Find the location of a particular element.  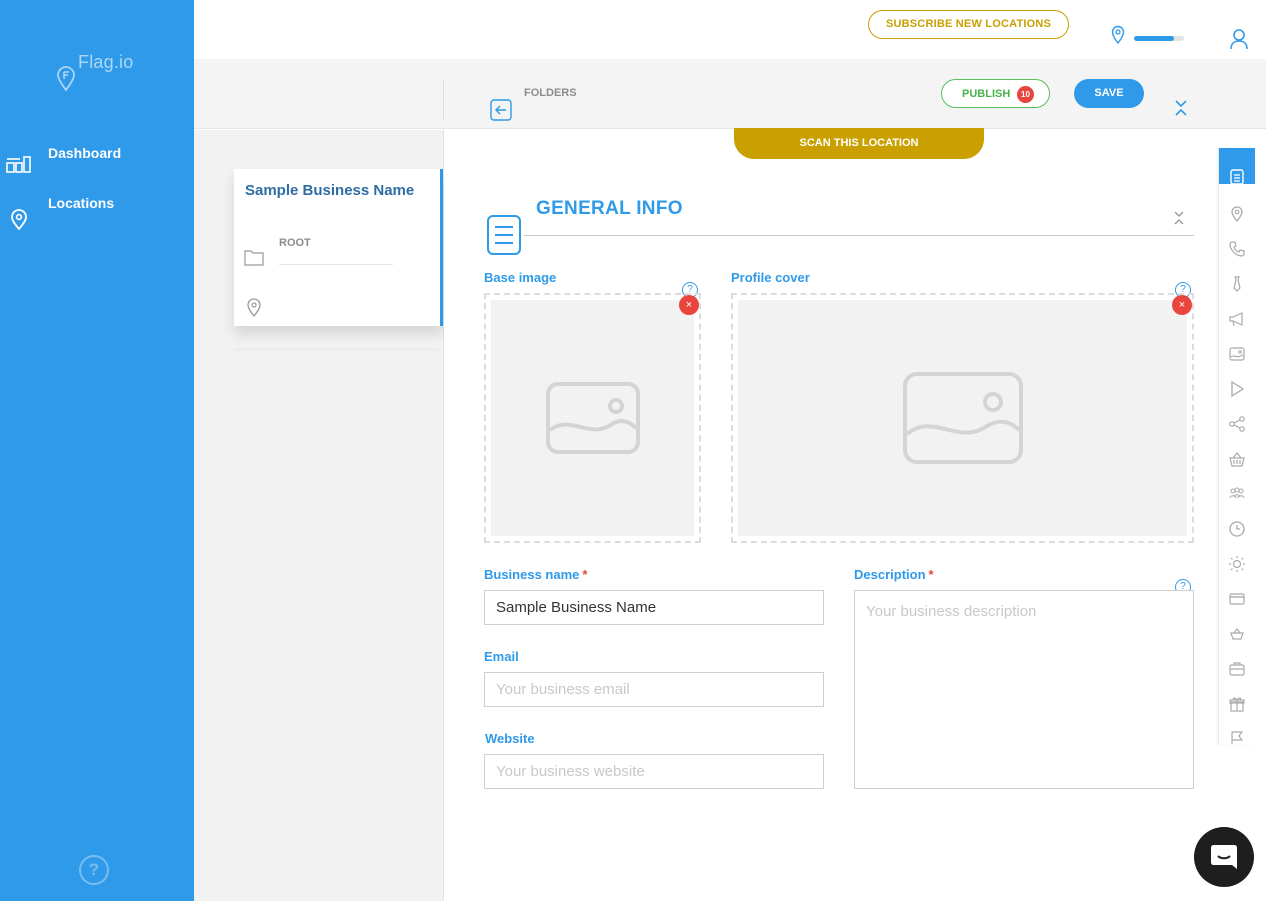

briefcase-icon is located at coordinates (1237, 669).